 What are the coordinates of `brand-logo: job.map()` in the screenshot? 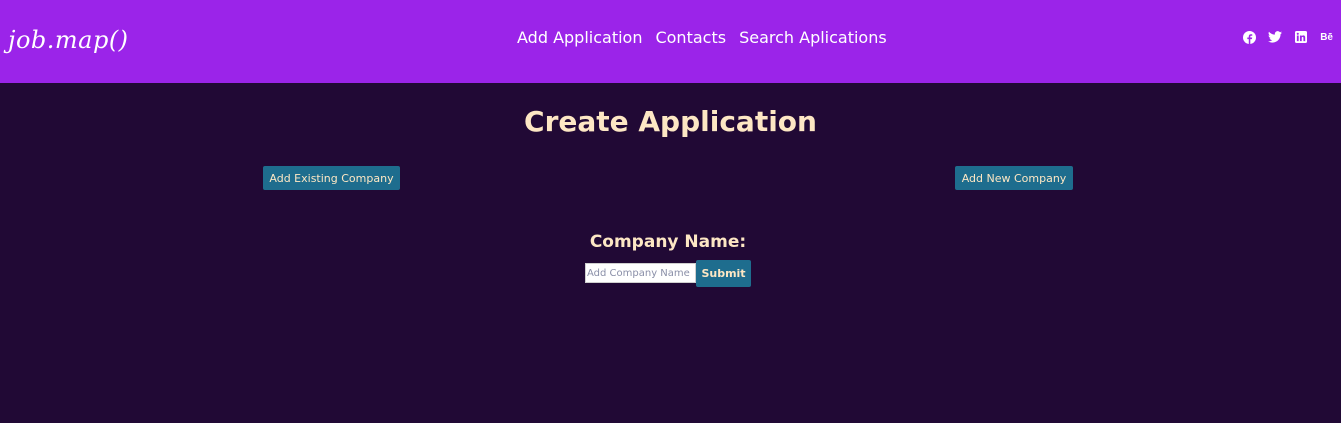 It's located at (68, 40).